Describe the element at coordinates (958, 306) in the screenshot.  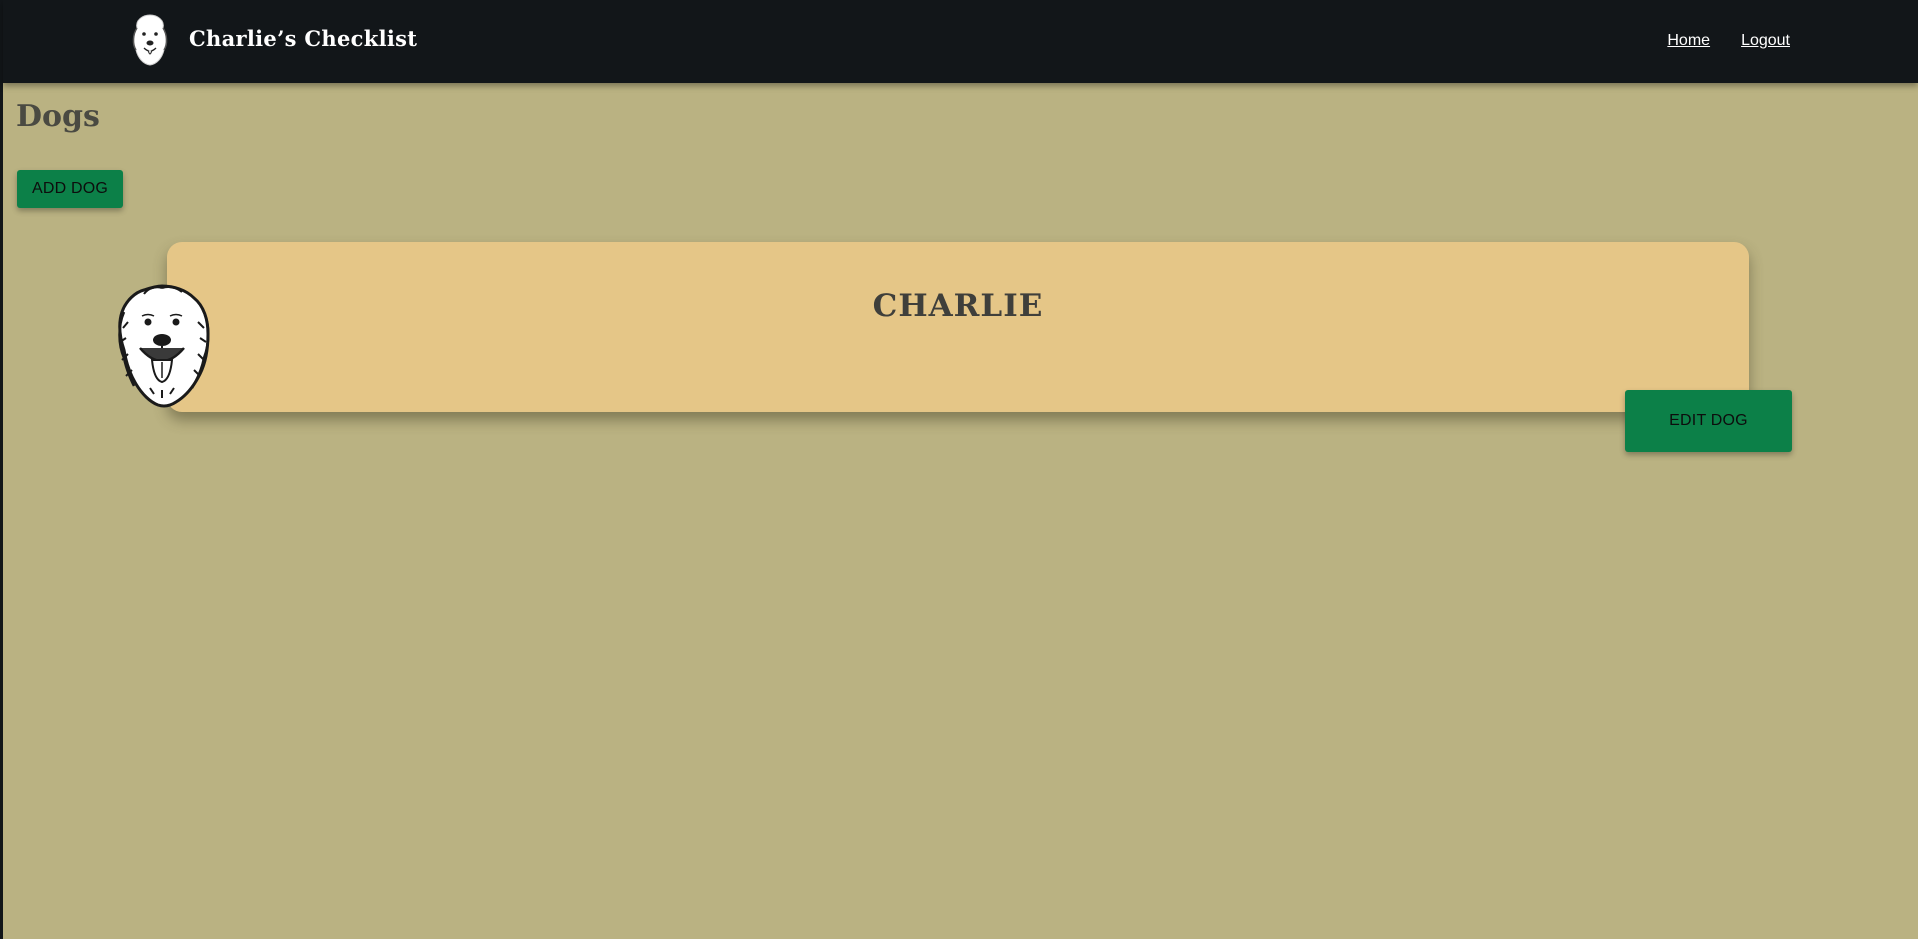
I see `dog-name: CHARLIE` at that location.